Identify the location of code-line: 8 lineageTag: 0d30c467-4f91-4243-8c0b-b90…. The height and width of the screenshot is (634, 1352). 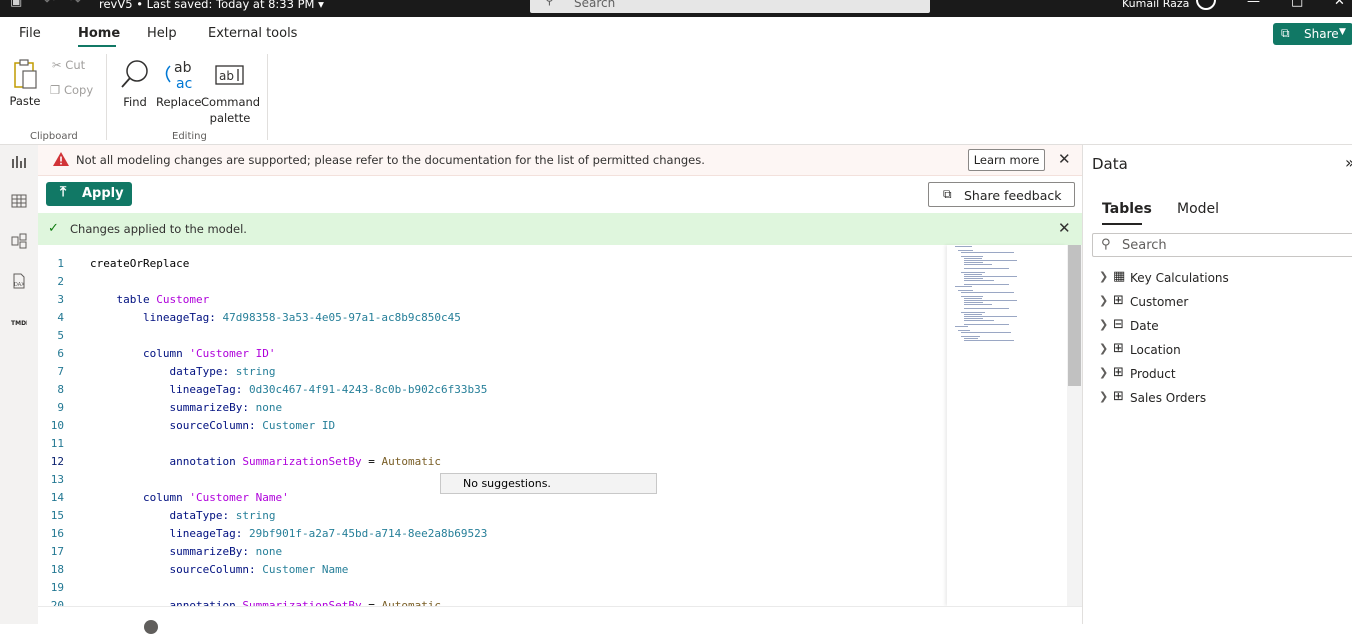
(493, 392).